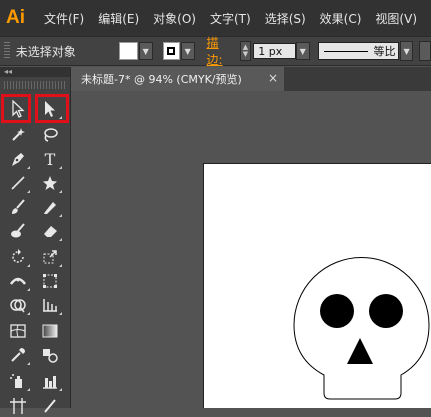  I want to click on menu-type: 文字(T), so click(230, 18).